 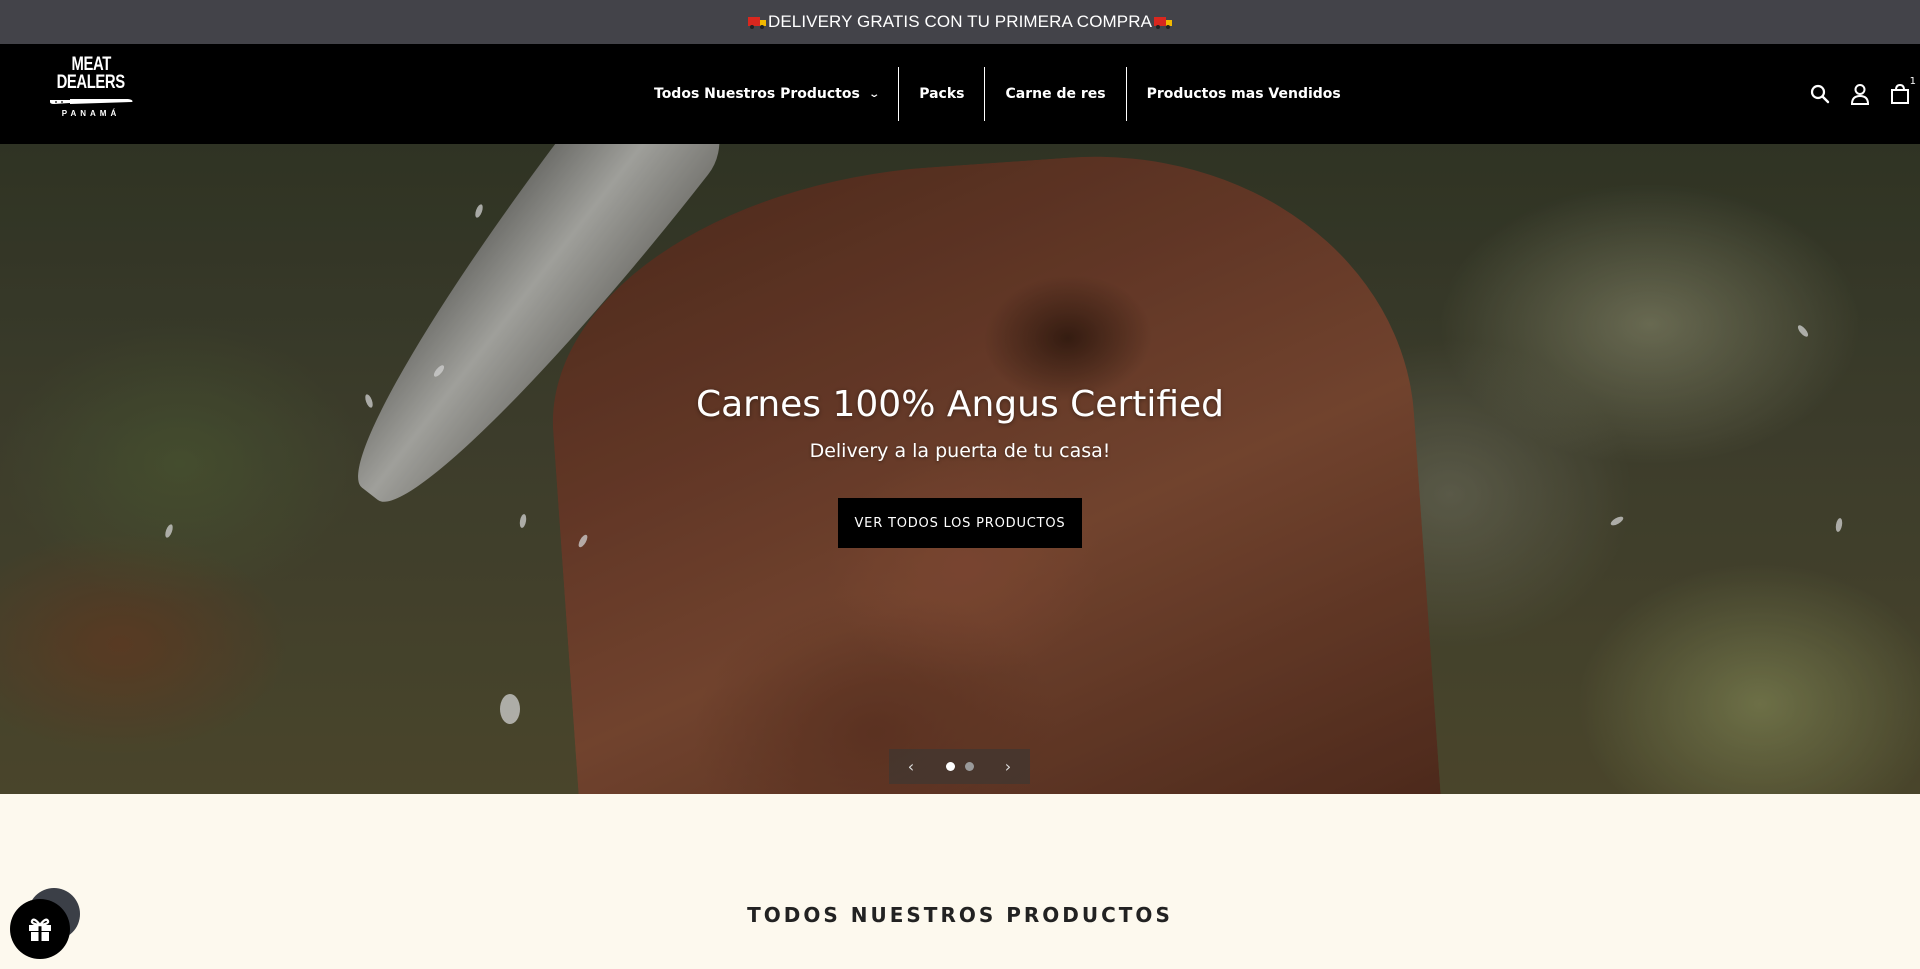 What do you see at coordinates (960, 404) in the screenshot?
I see `hero-title: Carnes 100% Angus Certified` at bounding box center [960, 404].